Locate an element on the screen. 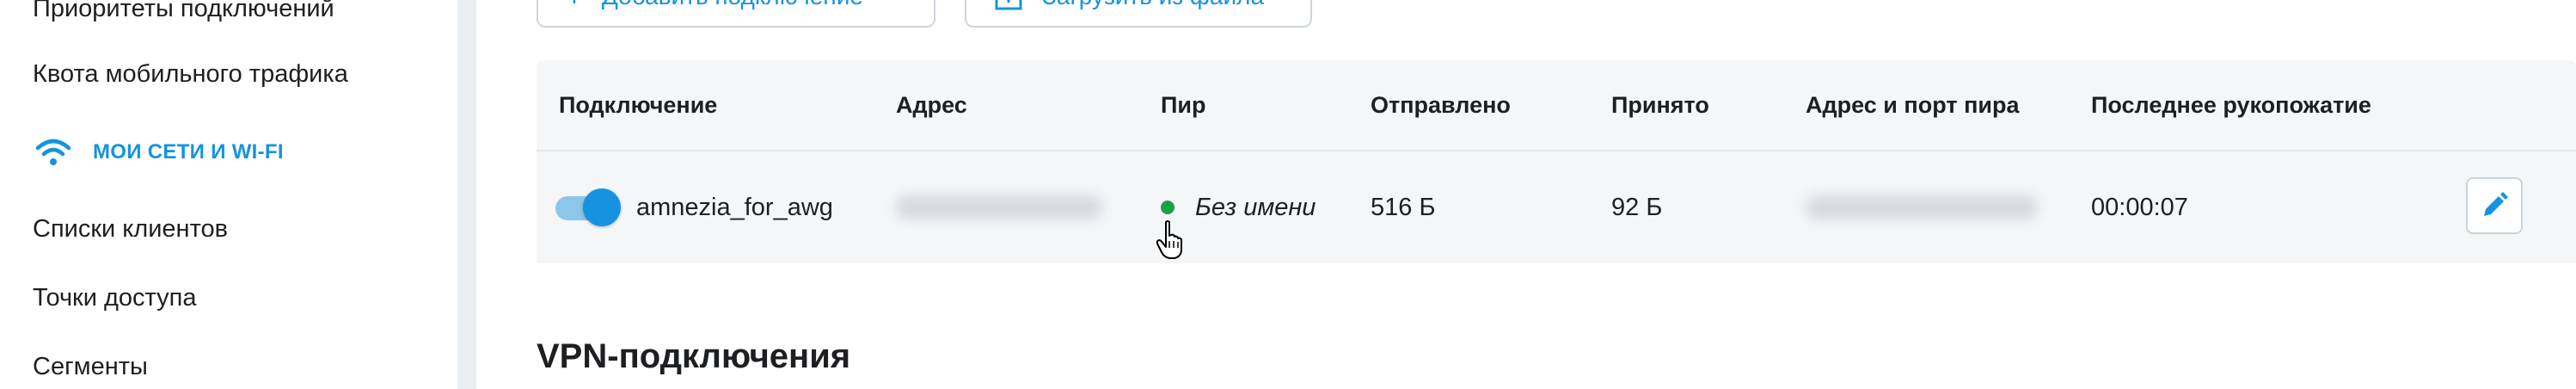 The width and height of the screenshot is (2576, 389). upload-icon is located at coordinates (1008, 5).